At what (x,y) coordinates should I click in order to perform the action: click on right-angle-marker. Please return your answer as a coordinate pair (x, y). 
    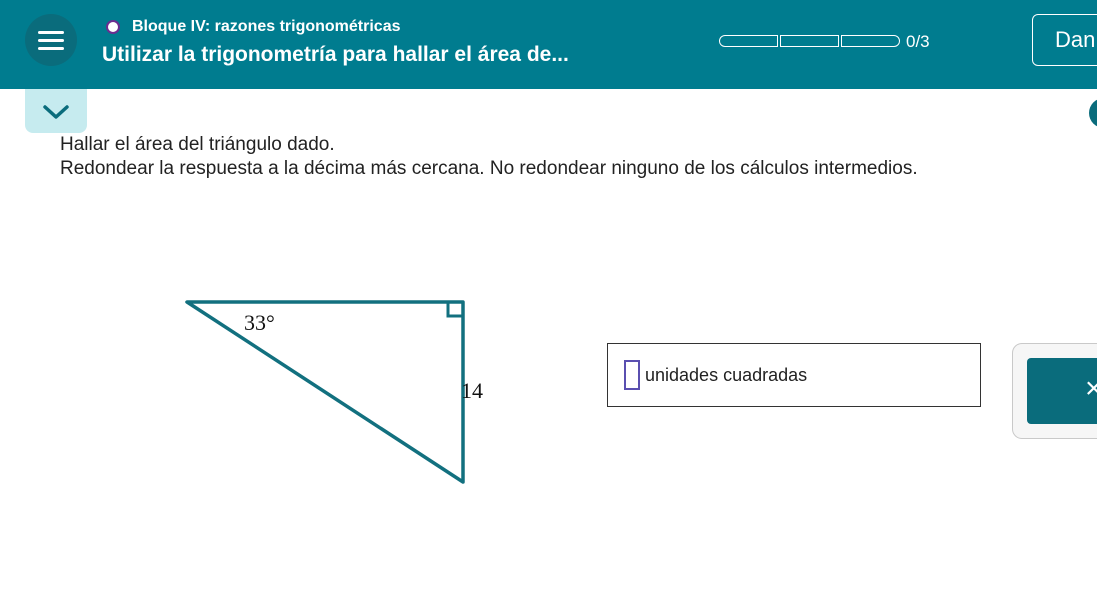
    Looking at the image, I should click on (454, 310).